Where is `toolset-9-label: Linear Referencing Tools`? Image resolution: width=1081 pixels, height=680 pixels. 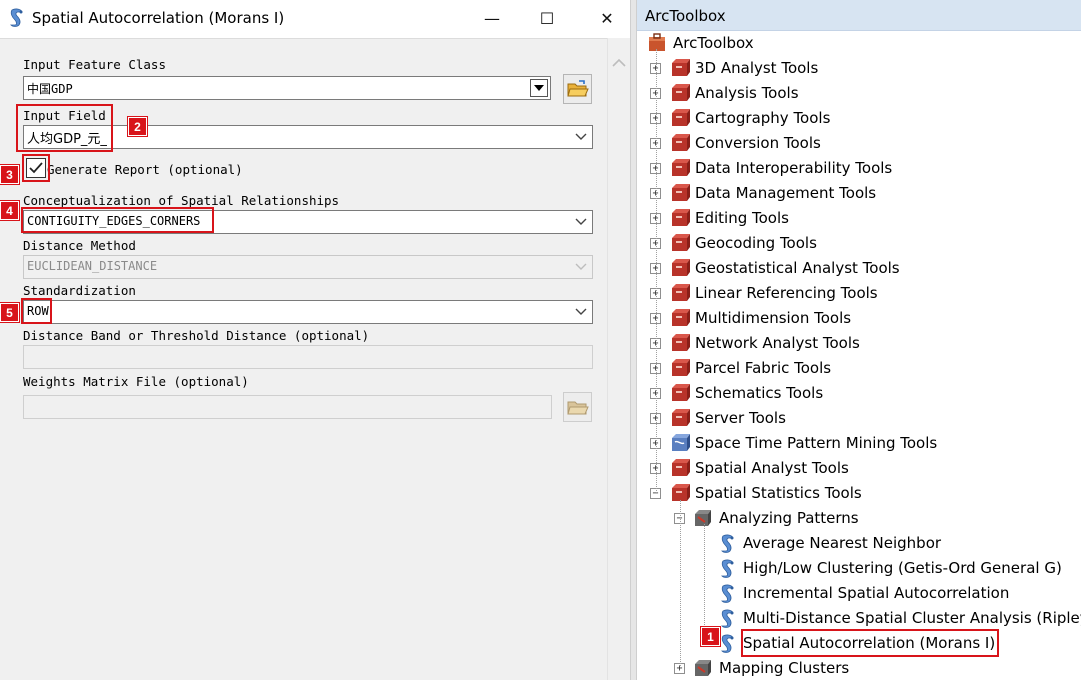
toolset-9-label: Linear Referencing Tools is located at coordinates (786, 293).